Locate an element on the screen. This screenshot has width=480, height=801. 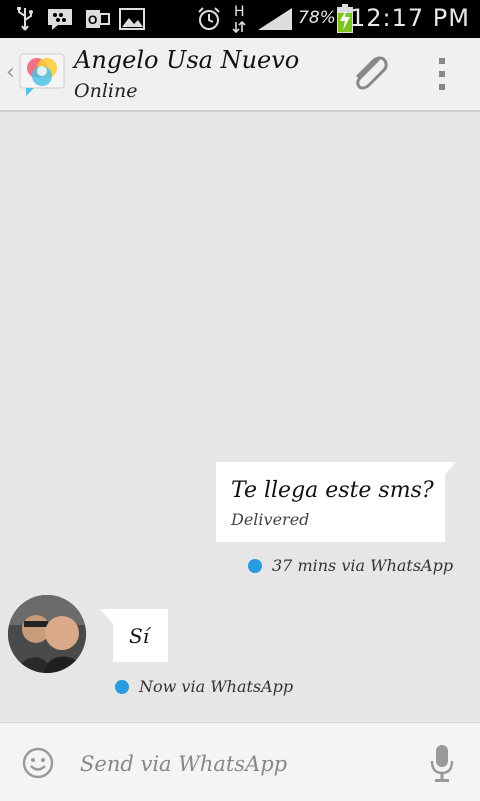
overflow-menu-icon is located at coordinates (442, 74).